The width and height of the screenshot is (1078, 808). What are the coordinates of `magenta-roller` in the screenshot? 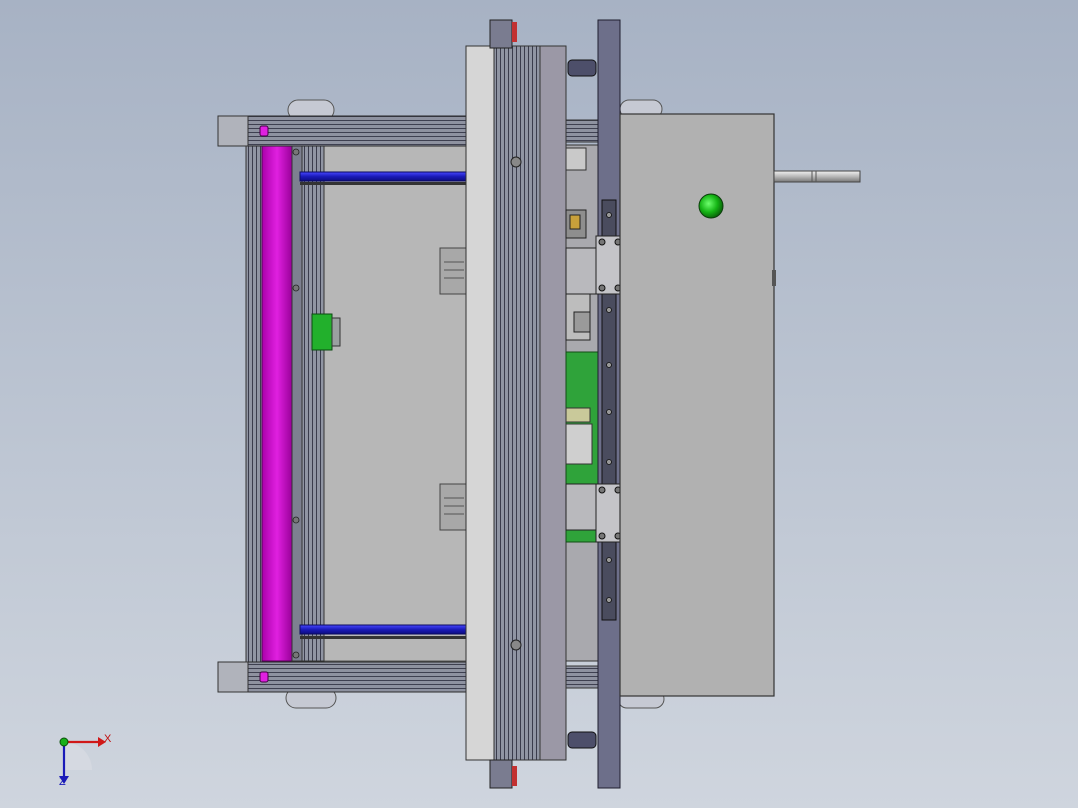 It's located at (277, 403).